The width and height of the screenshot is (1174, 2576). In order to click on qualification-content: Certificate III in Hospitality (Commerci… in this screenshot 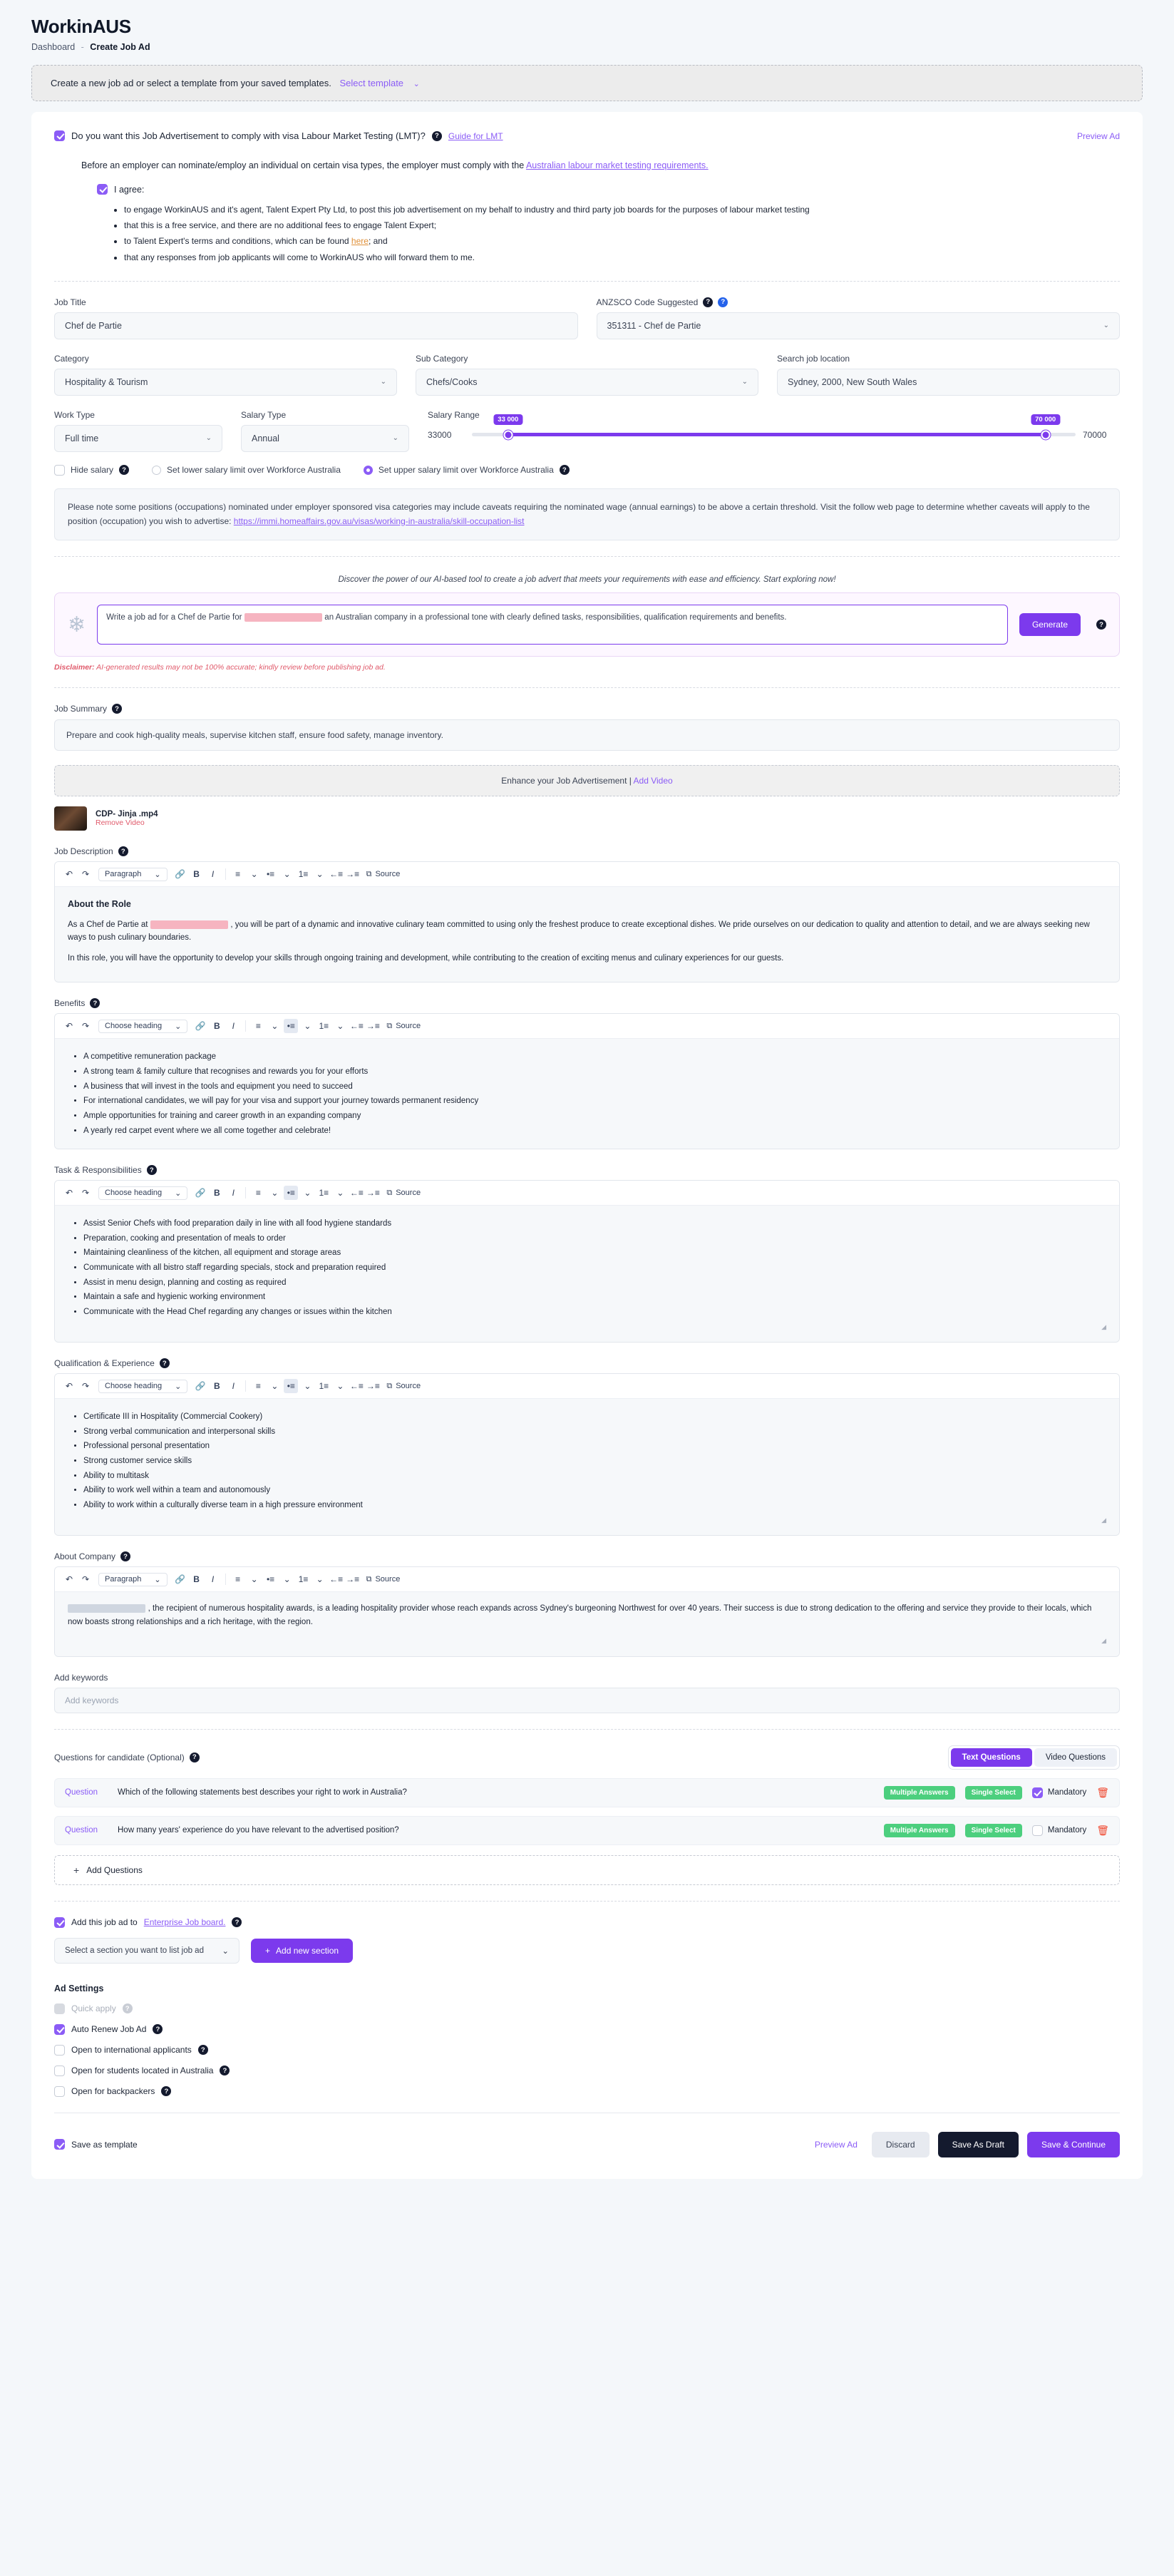, I will do `click(587, 1467)`.